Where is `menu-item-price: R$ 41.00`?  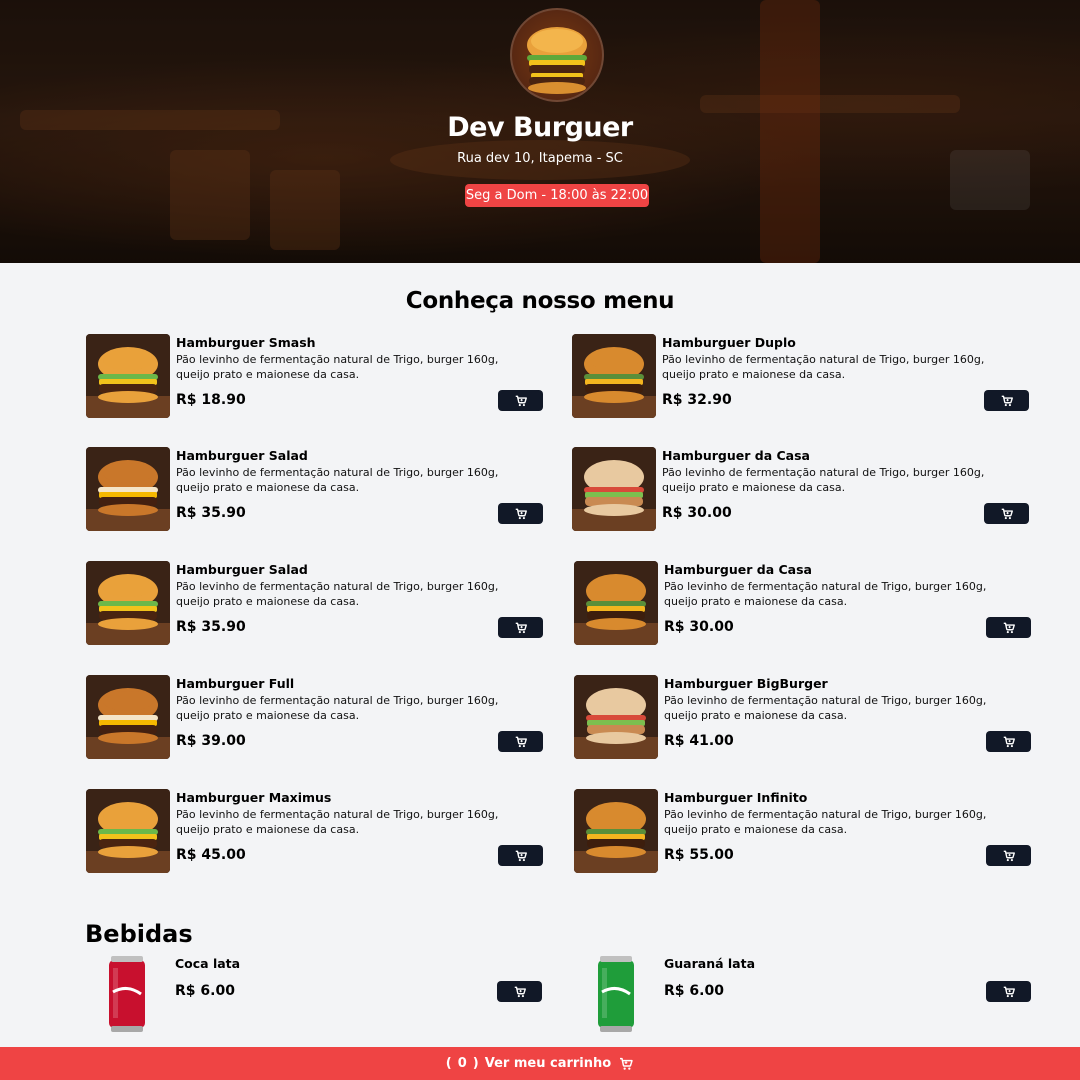 menu-item-price: R$ 41.00 is located at coordinates (699, 741).